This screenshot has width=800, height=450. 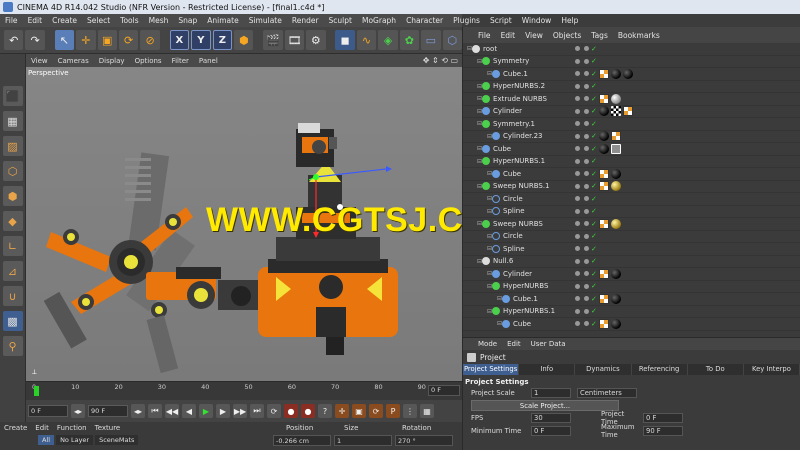 I want to click on material-menu-create: Create, so click(x=15, y=428).